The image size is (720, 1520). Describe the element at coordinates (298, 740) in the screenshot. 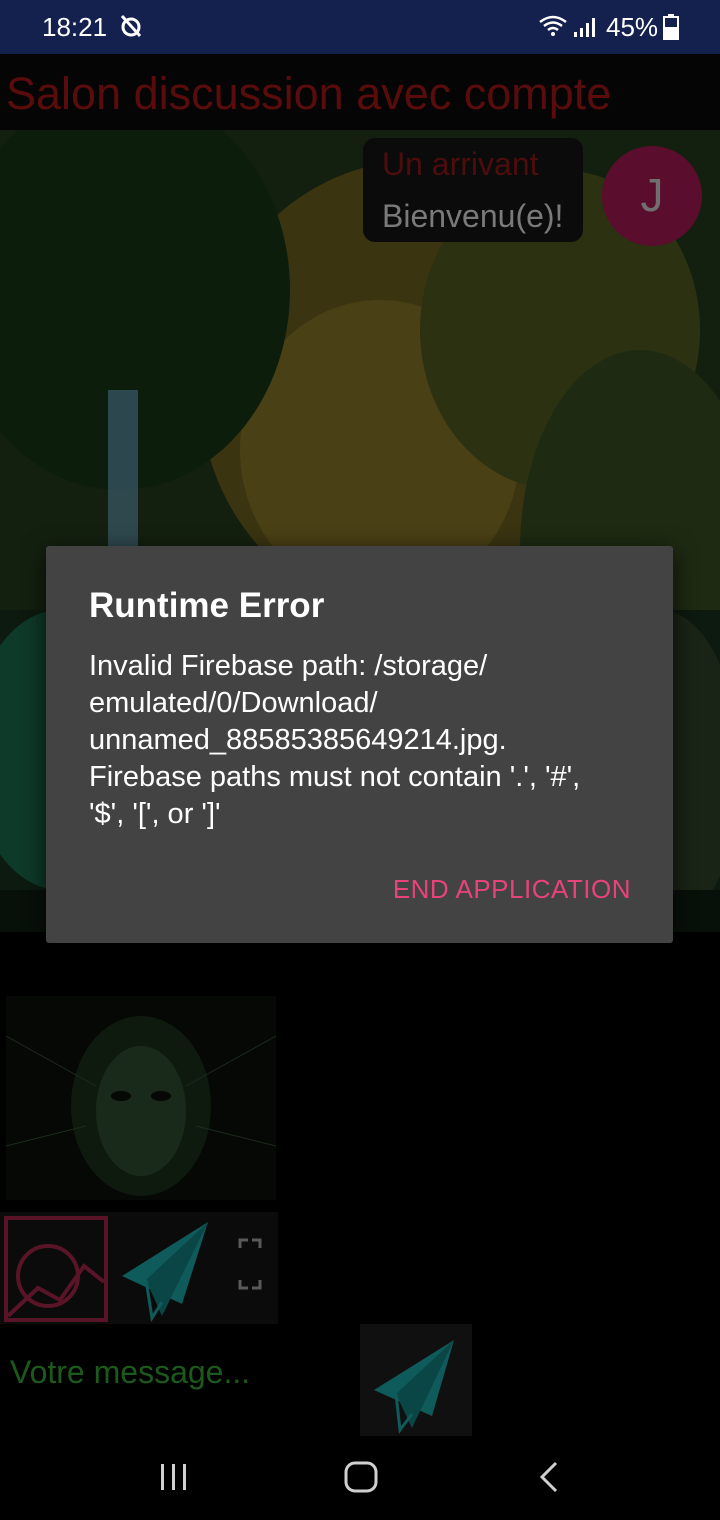

I see `dialog-message-line: unnamed_885853856492​14.jpg.` at that location.